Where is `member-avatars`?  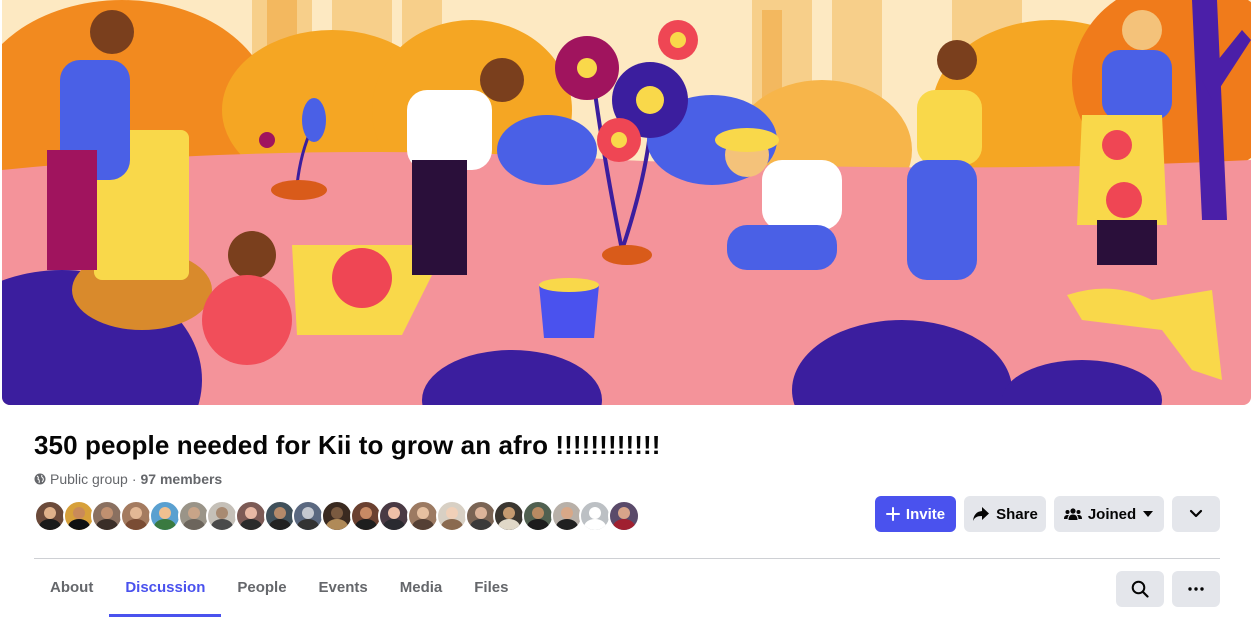 member-avatars is located at coordinates (337, 516).